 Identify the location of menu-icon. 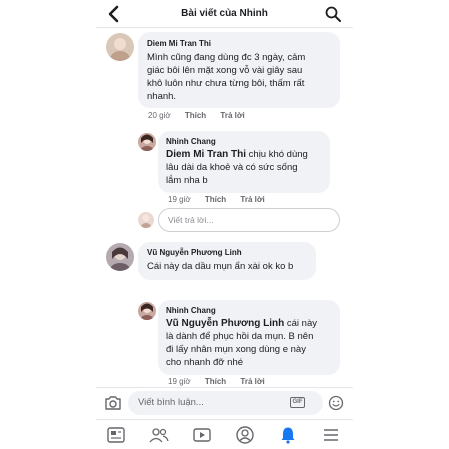
(331, 435).